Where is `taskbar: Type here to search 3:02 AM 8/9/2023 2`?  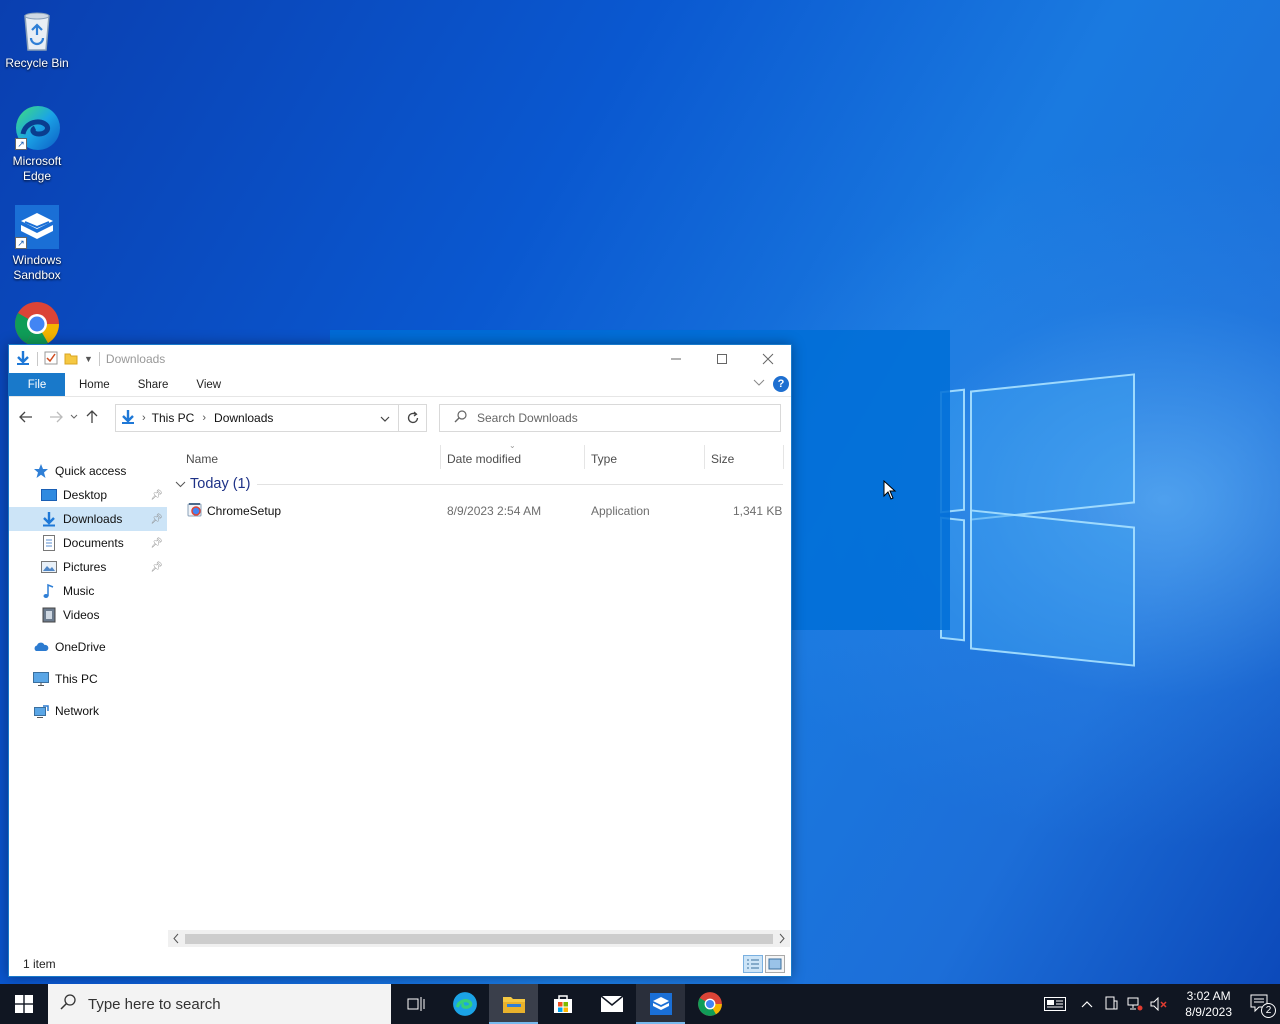 taskbar: Type here to search 3:02 AM 8/9/2023 2 is located at coordinates (640, 1004).